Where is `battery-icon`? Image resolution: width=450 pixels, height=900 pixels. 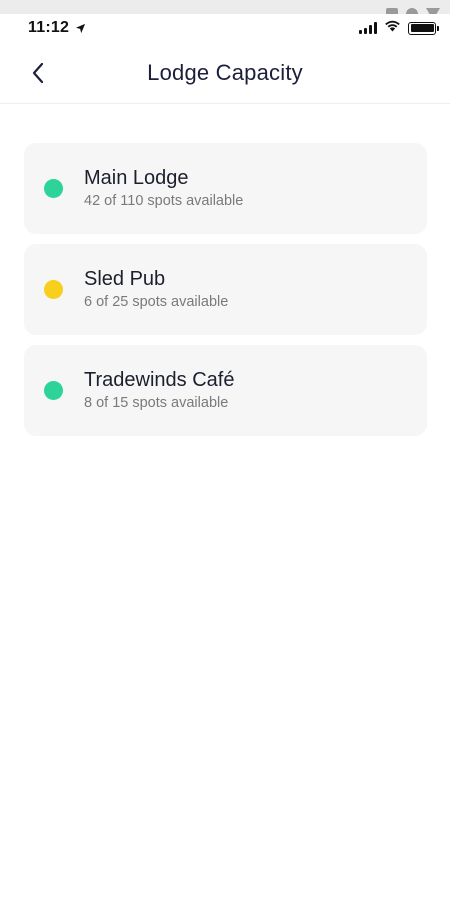
battery-icon is located at coordinates (423, 28).